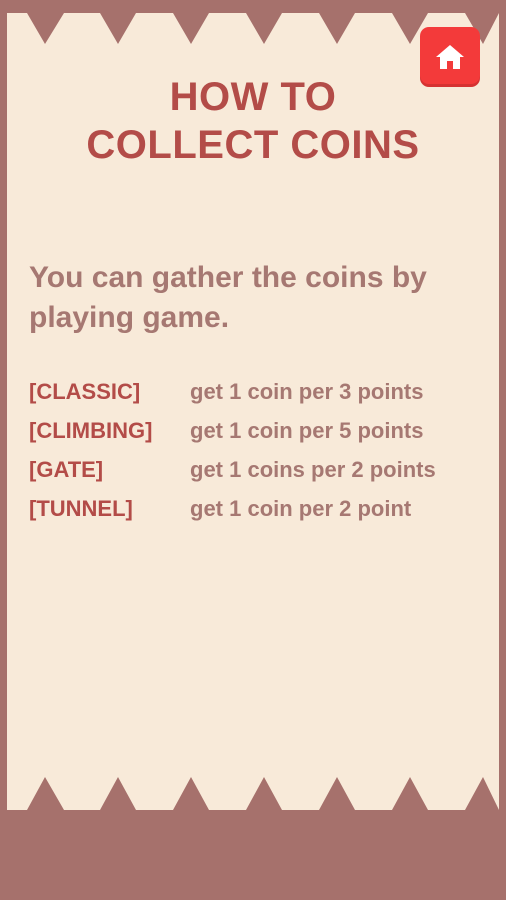 This screenshot has width=506, height=900. Describe the element at coordinates (66, 469) in the screenshot. I see `rule-mode-label: [GATE]` at that location.